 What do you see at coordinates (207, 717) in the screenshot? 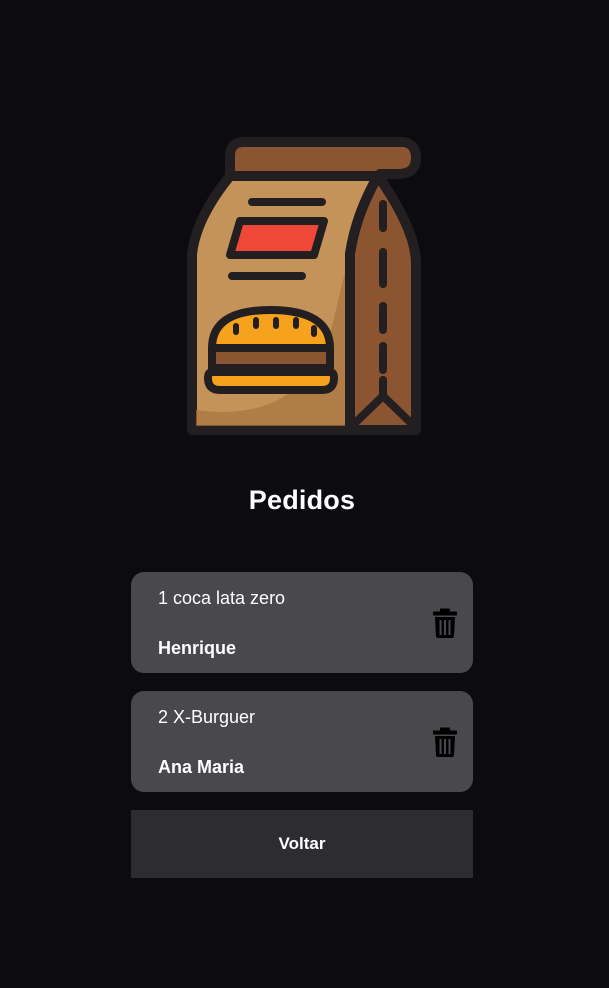
I see `order-item-text: 2 X-Burguer` at bounding box center [207, 717].